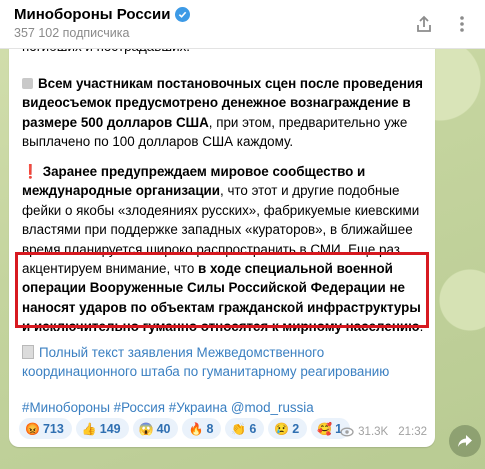  Describe the element at coordinates (373, 432) in the screenshot. I see `view-count: 31.3K` at that location.